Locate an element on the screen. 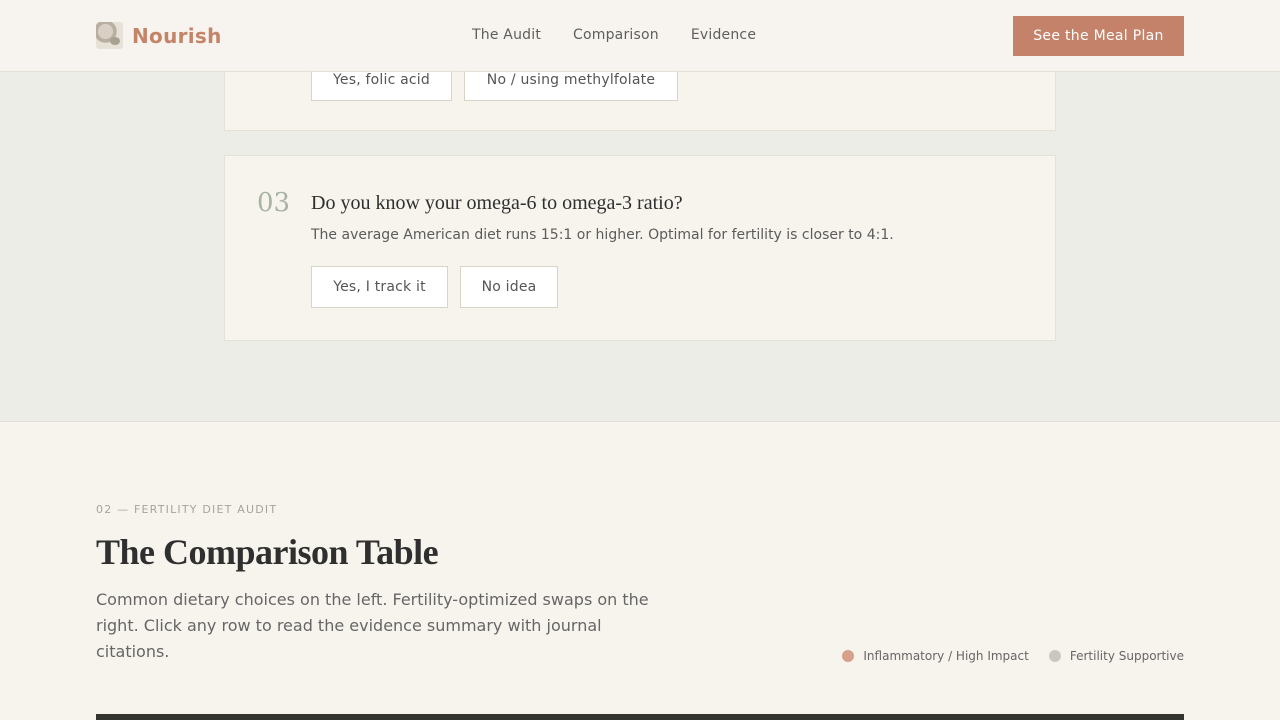  main-nav: The Audit Comparison Evidence is located at coordinates (614, 35).